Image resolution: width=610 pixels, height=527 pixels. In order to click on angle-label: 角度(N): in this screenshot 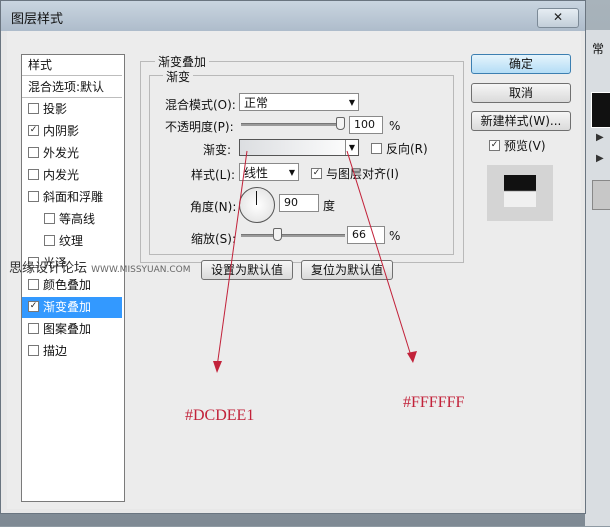, I will do `click(213, 207)`.